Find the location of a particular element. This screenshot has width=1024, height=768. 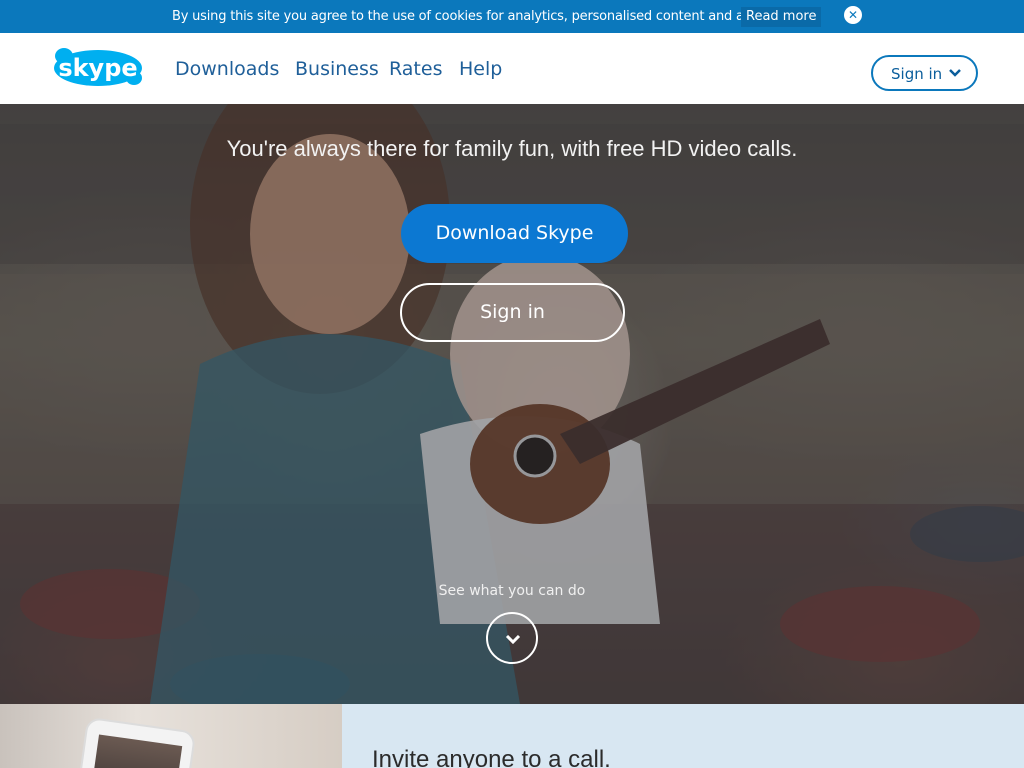

feature-image is located at coordinates (171, 736).